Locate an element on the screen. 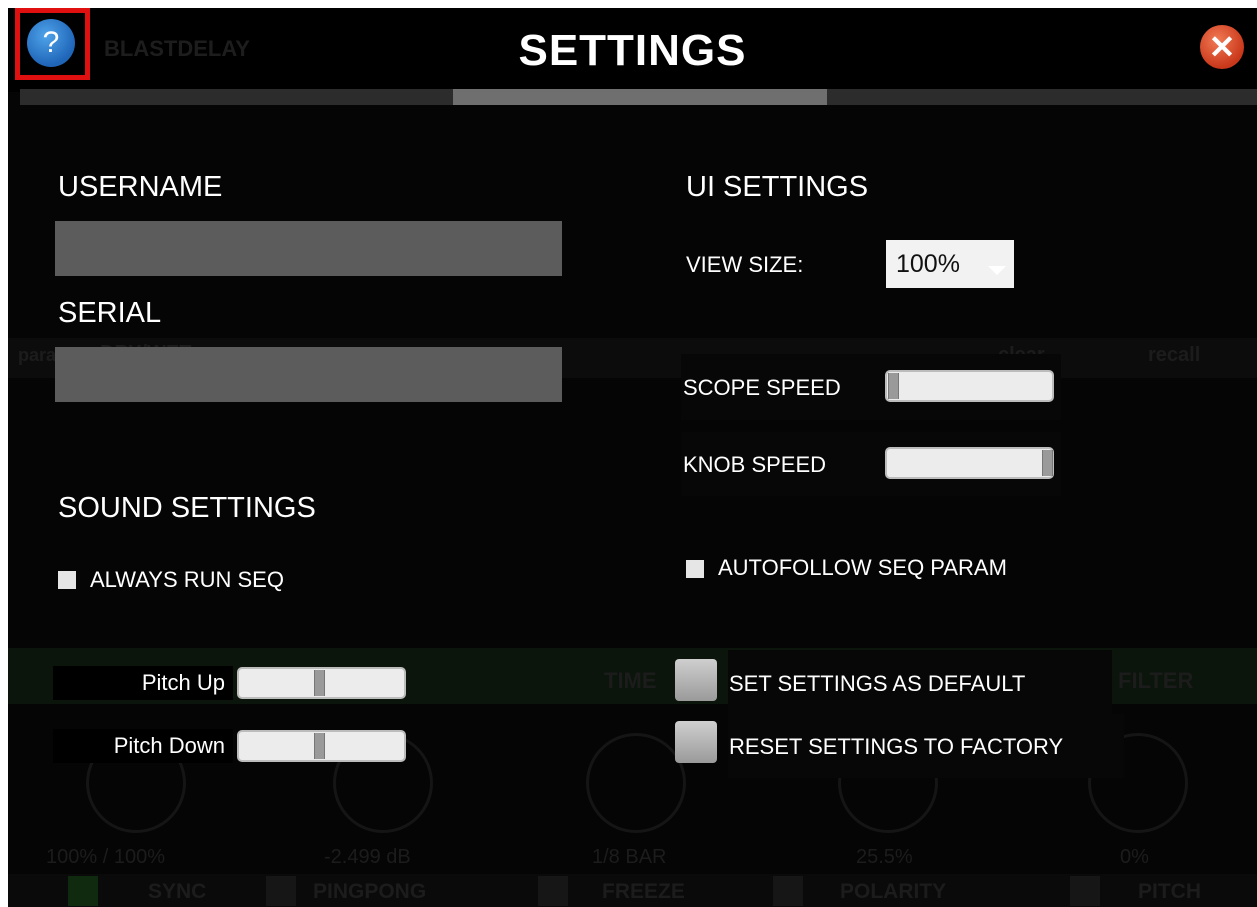 This screenshot has width=1257, height=907. knob-speed-slider is located at coordinates (969, 463).